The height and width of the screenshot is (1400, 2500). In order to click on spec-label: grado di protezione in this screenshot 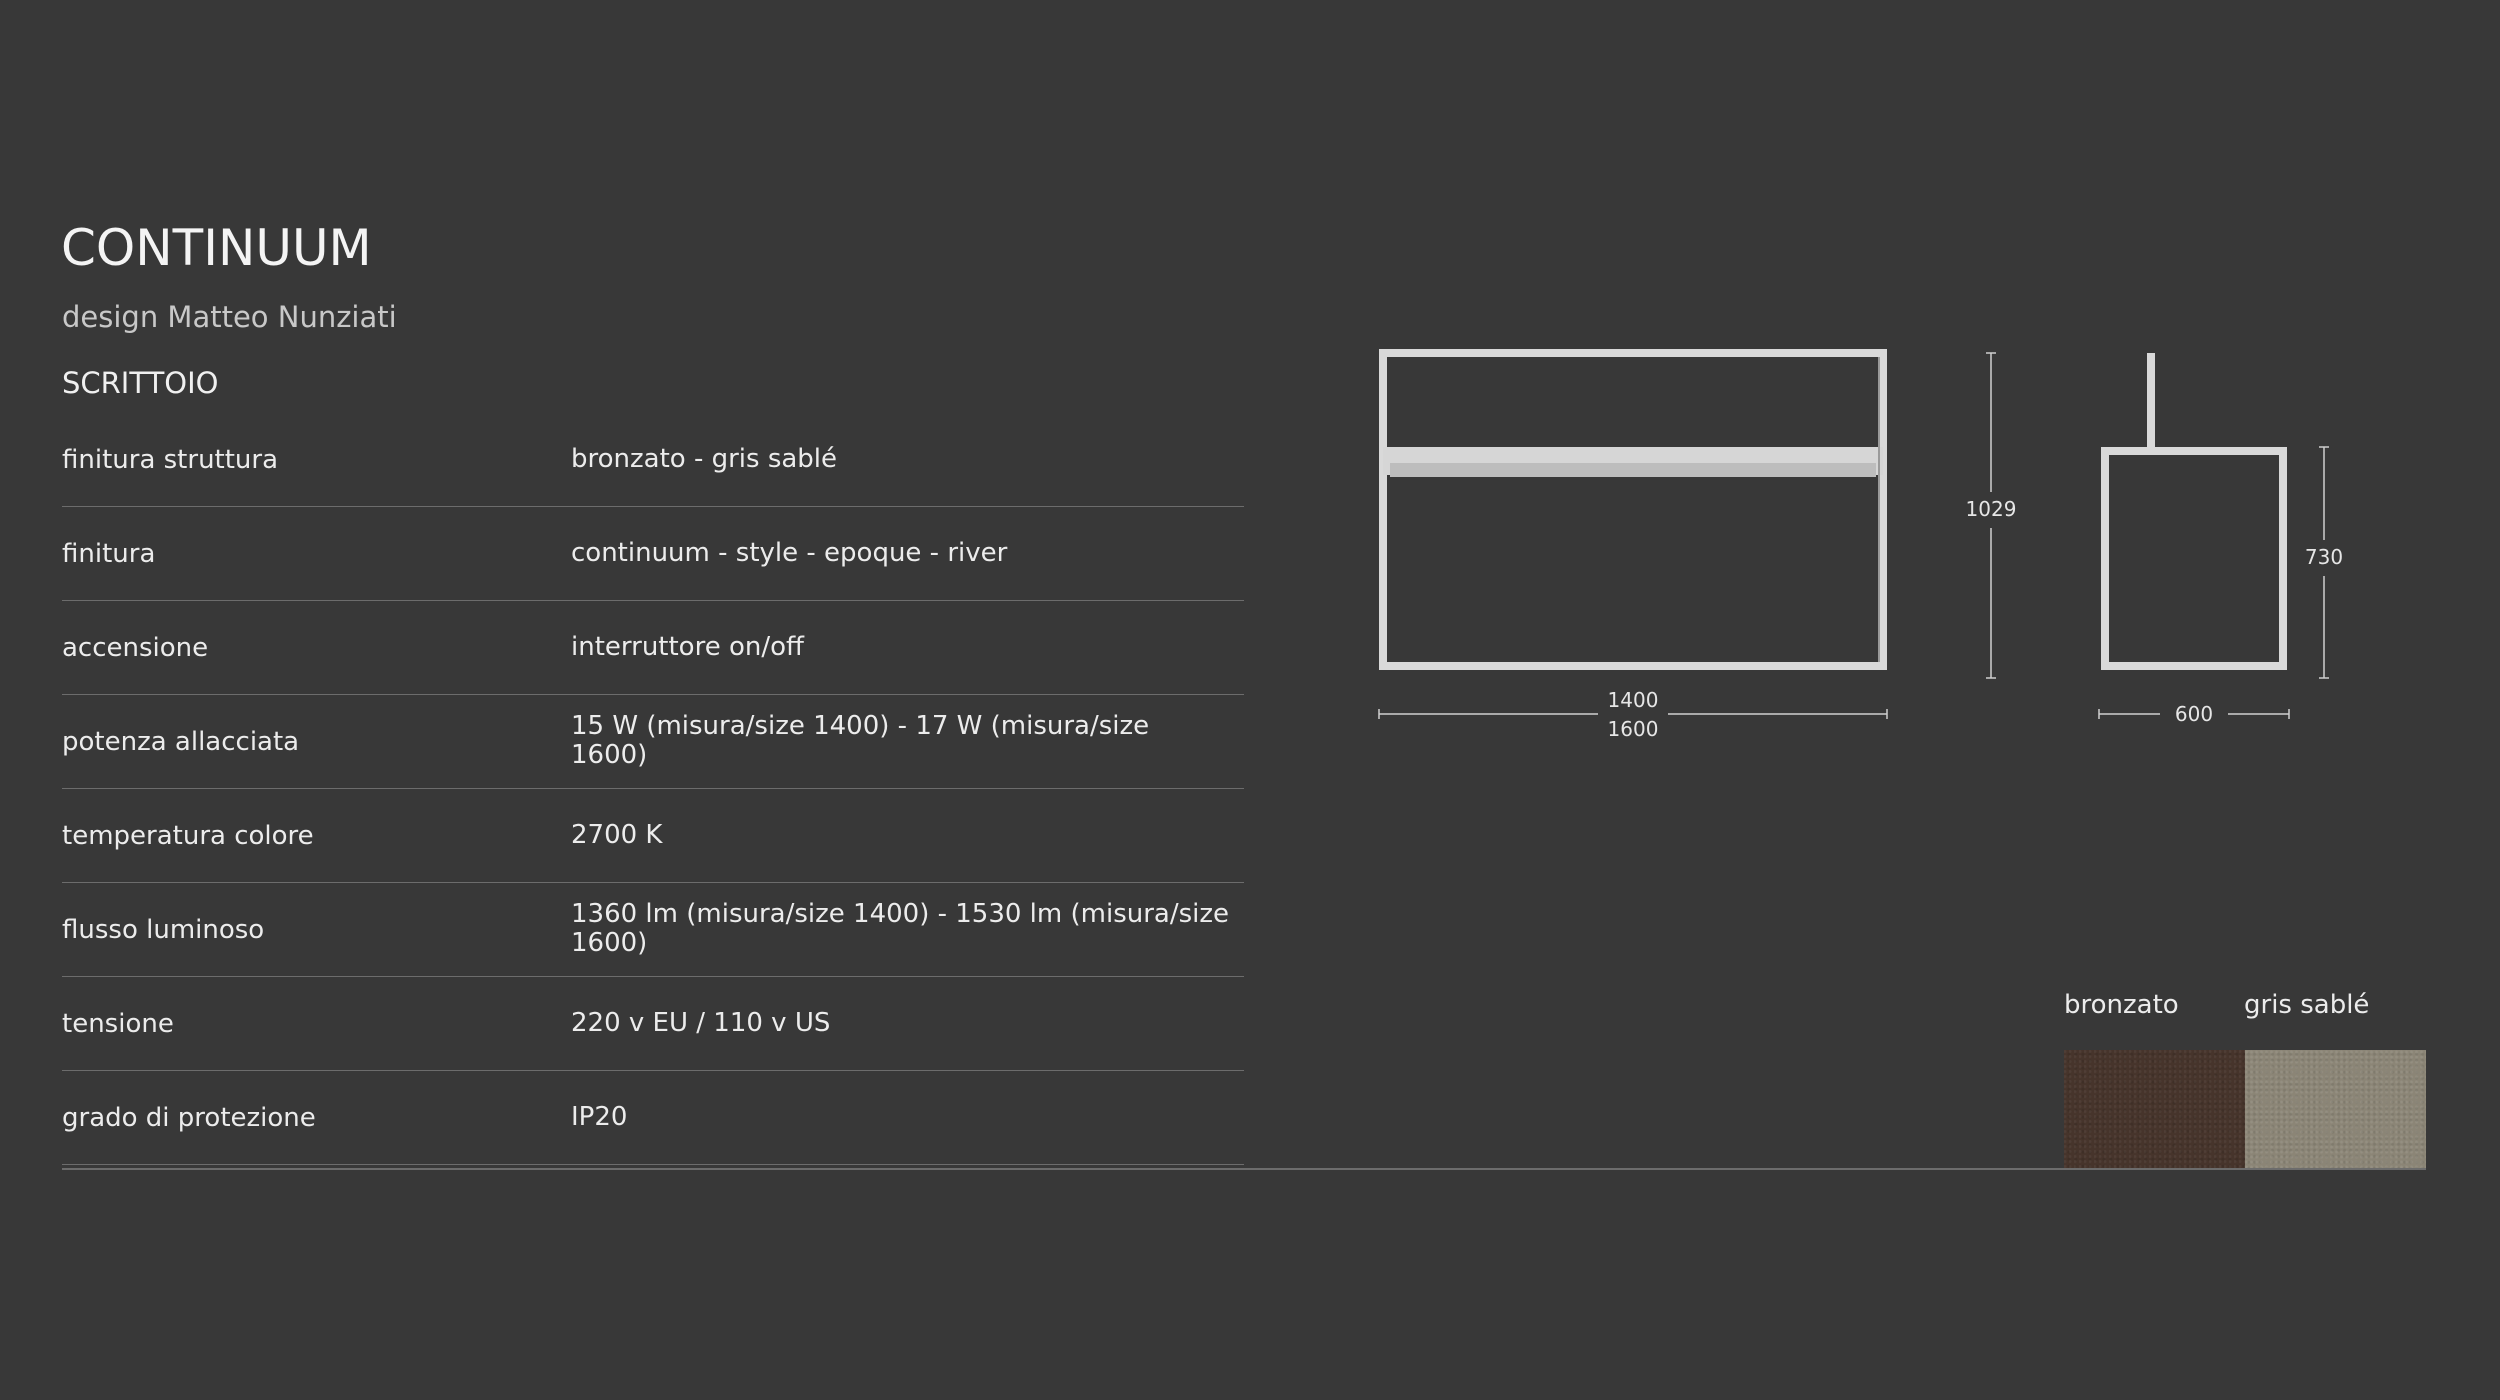, I will do `click(189, 1117)`.